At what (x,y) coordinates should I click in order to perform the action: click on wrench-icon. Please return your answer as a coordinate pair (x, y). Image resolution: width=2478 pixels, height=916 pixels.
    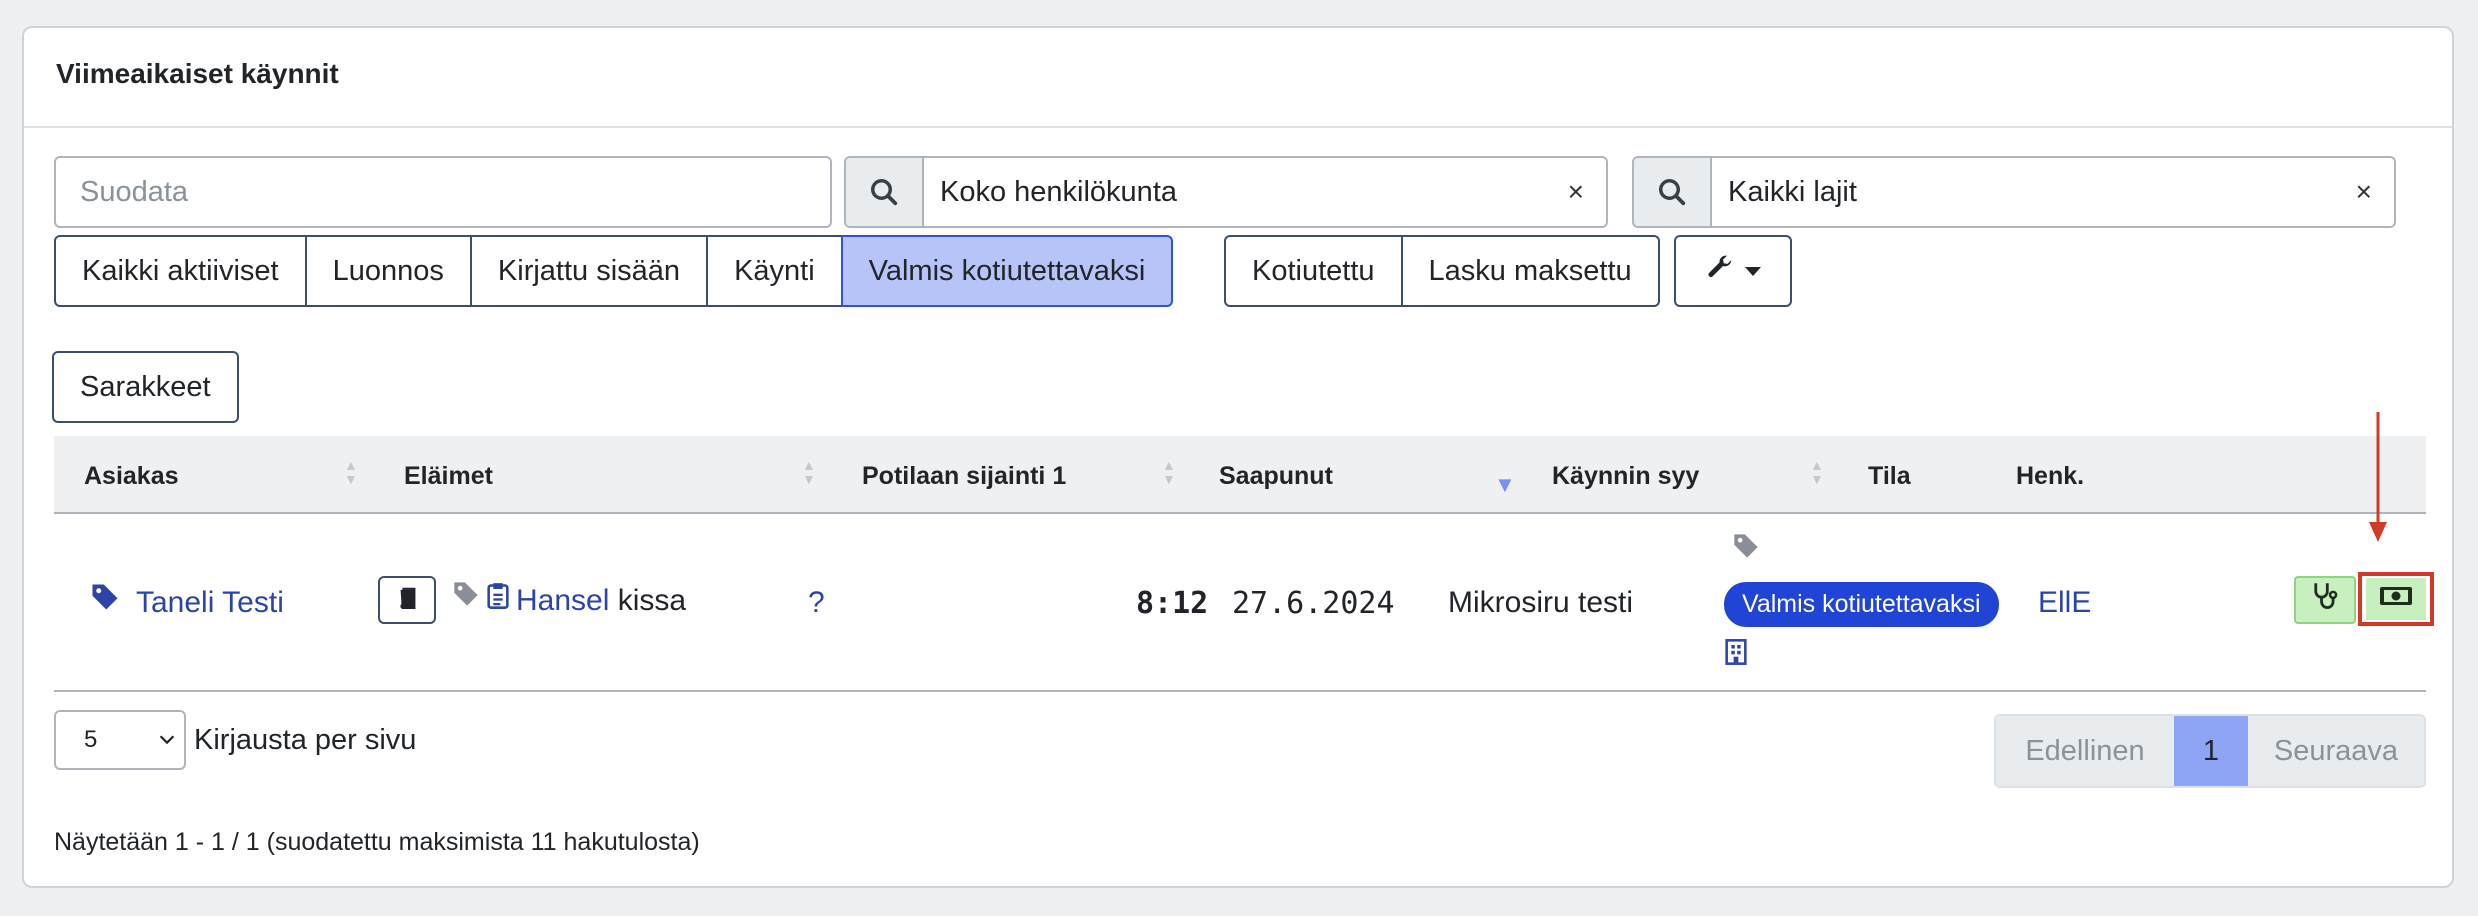
    Looking at the image, I should click on (1720, 271).